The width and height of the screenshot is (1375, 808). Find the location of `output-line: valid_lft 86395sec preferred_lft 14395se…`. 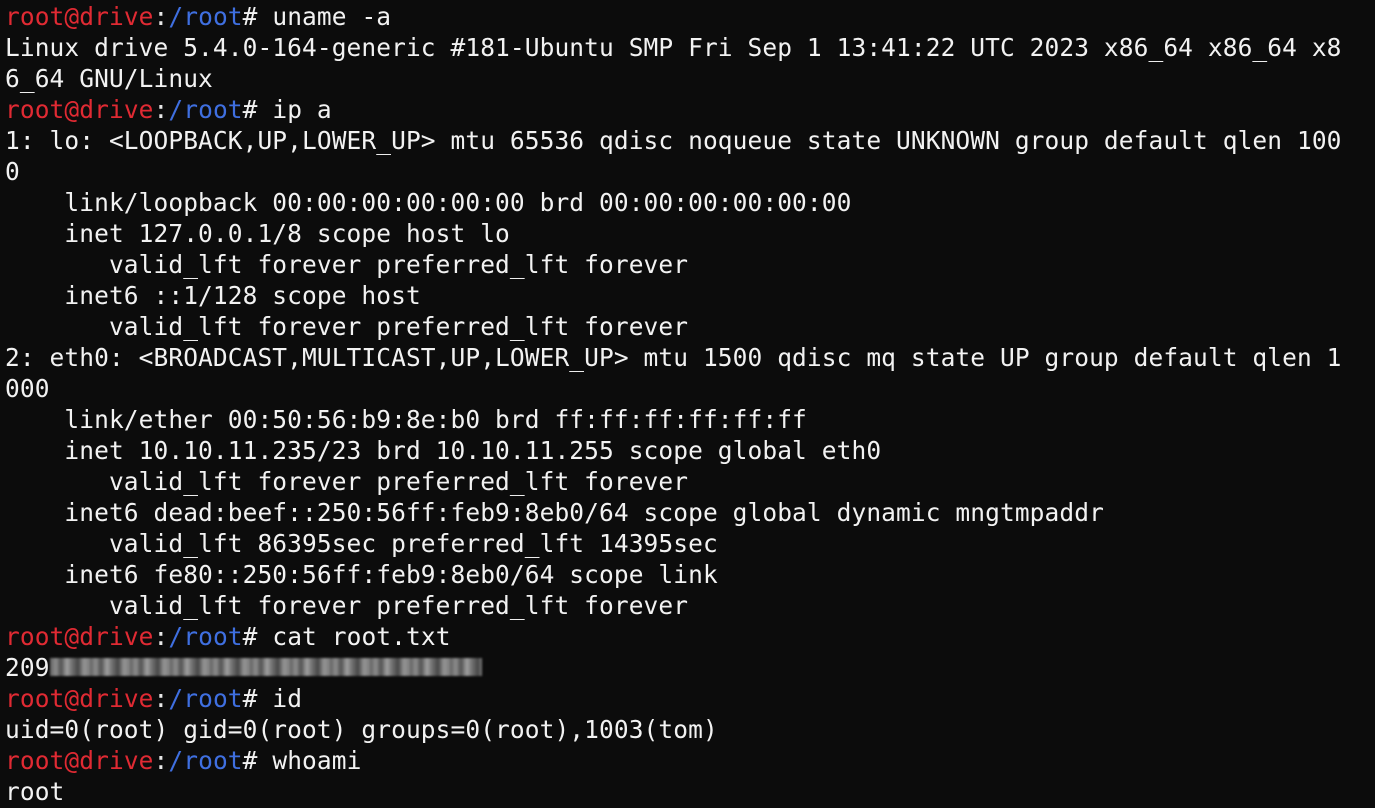

output-line: valid_lft 86395sec preferred_lft 14395se… is located at coordinates (361, 543).